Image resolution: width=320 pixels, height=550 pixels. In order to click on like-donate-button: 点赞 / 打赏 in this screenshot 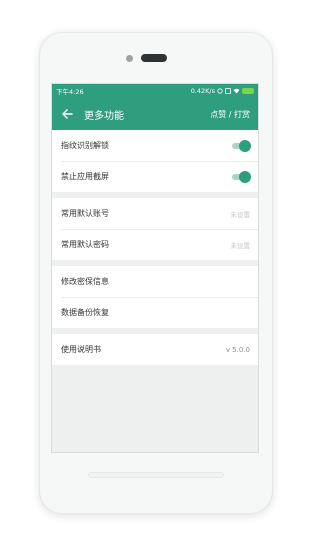, I will do `click(230, 114)`.